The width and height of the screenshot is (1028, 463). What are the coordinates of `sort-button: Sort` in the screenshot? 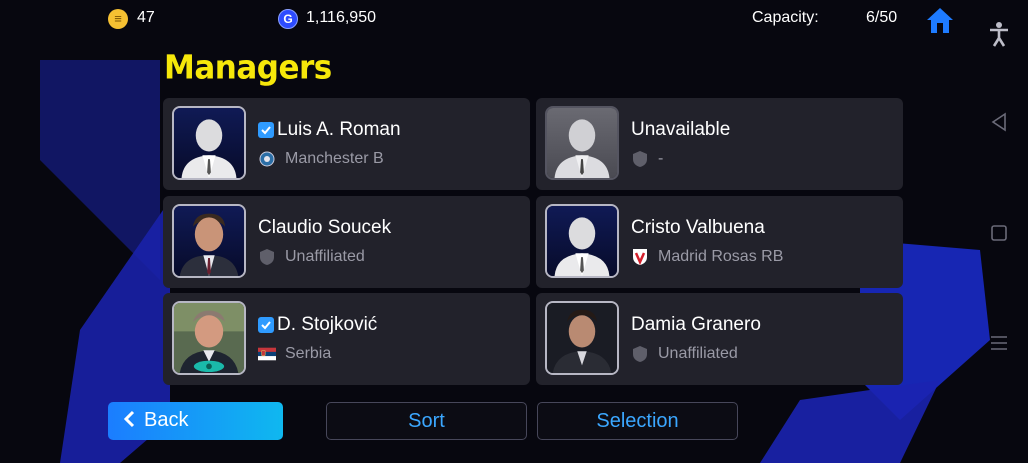 It's located at (426, 421).